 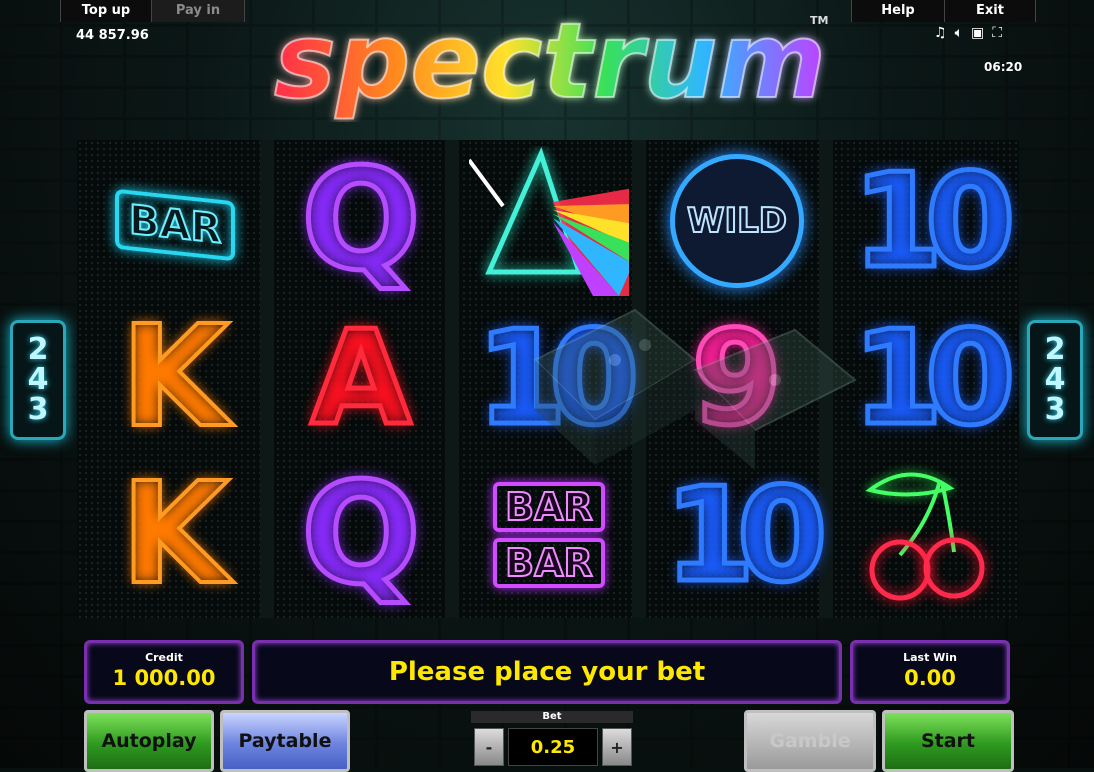 I want to click on top-up-button: Top up, so click(x=106, y=11).